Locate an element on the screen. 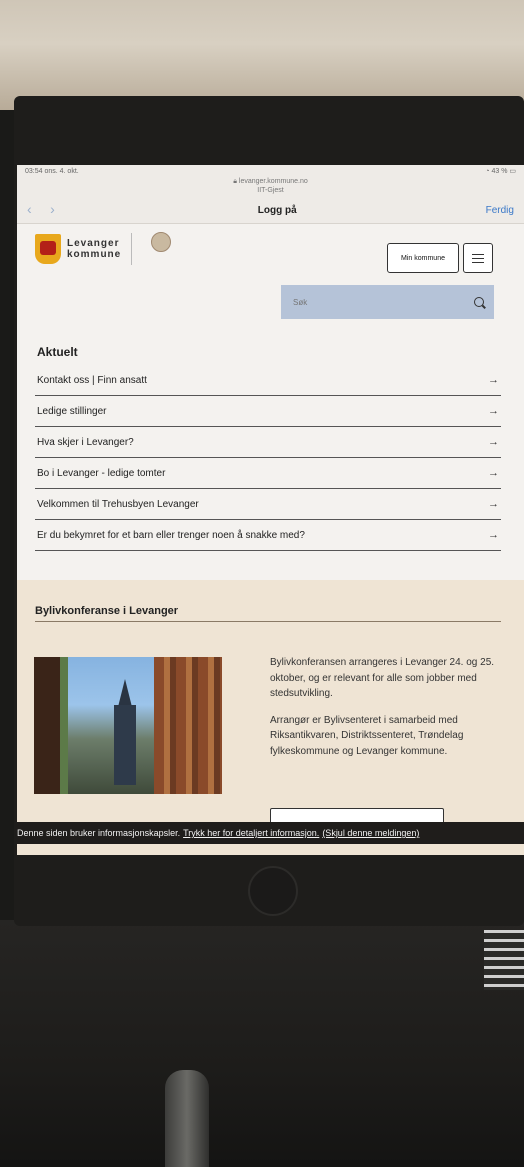 This screenshot has width=524, height=1167. home-button is located at coordinates (273, 891).